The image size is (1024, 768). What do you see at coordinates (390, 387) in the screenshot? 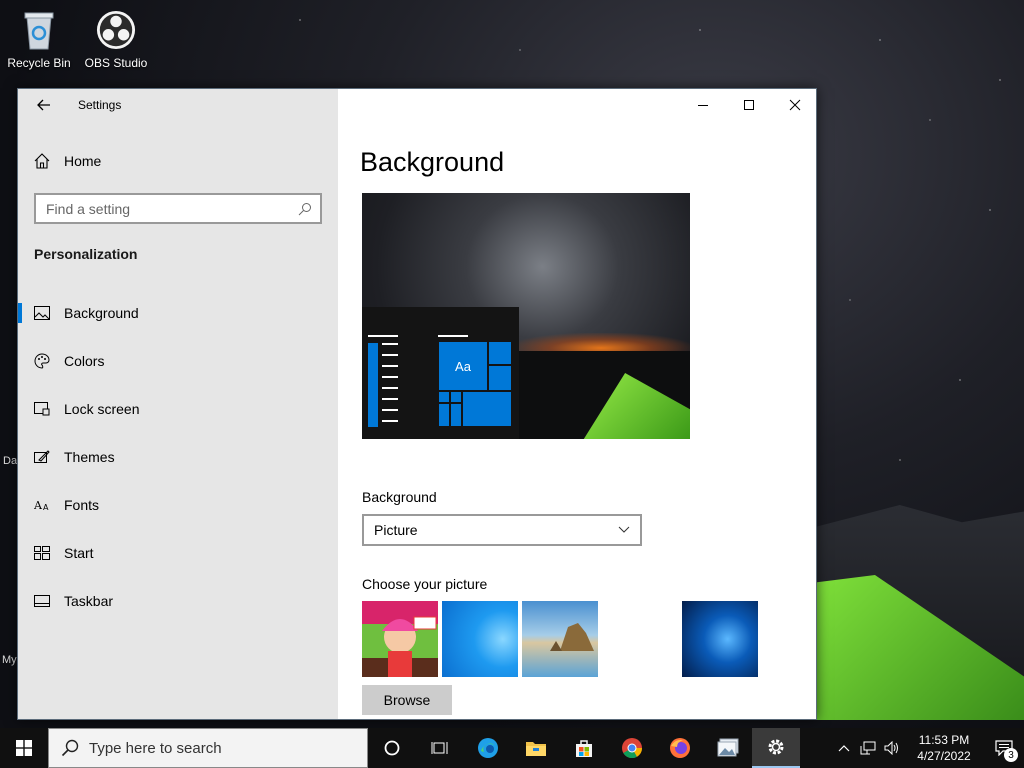
I see `preview-menu-lines` at bounding box center [390, 387].